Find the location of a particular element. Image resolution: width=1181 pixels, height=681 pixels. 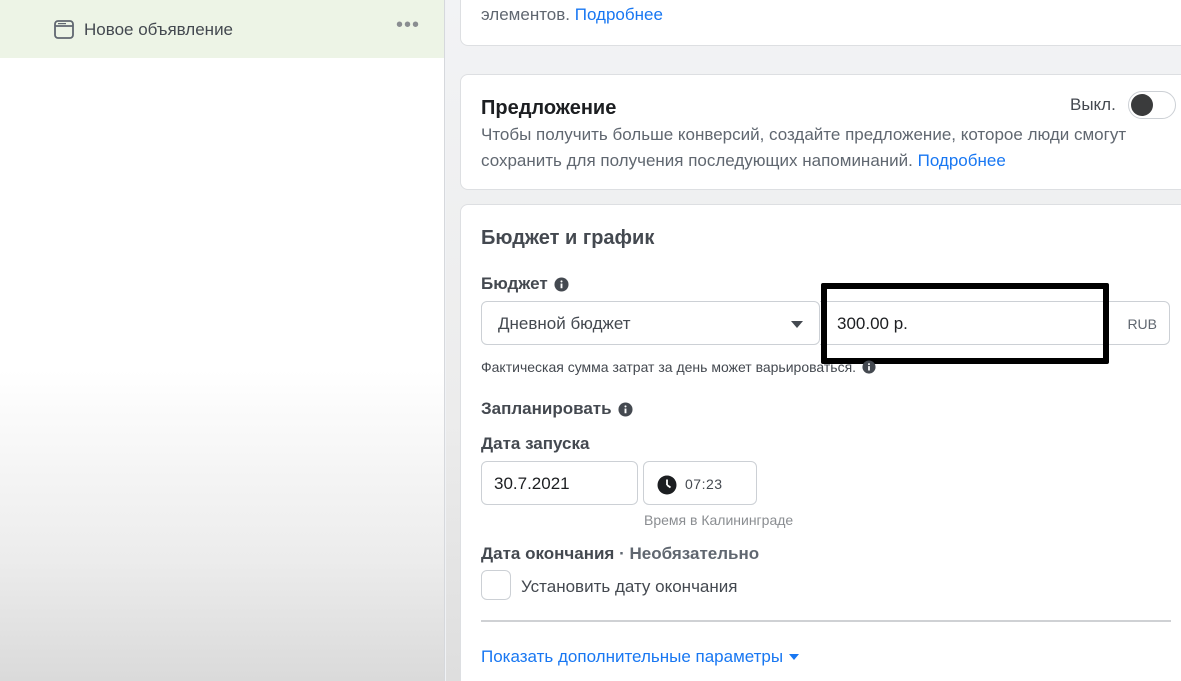

optional-marker: · Необязательно is located at coordinates (689, 553).